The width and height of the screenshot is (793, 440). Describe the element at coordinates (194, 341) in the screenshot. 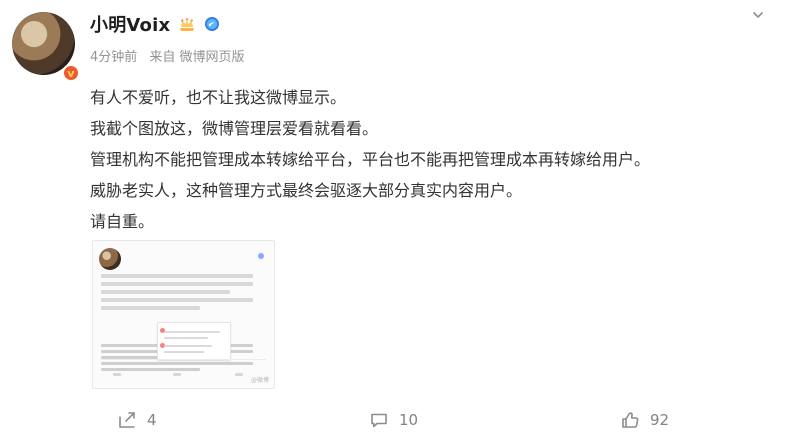

I see `thumbnail-card` at that location.